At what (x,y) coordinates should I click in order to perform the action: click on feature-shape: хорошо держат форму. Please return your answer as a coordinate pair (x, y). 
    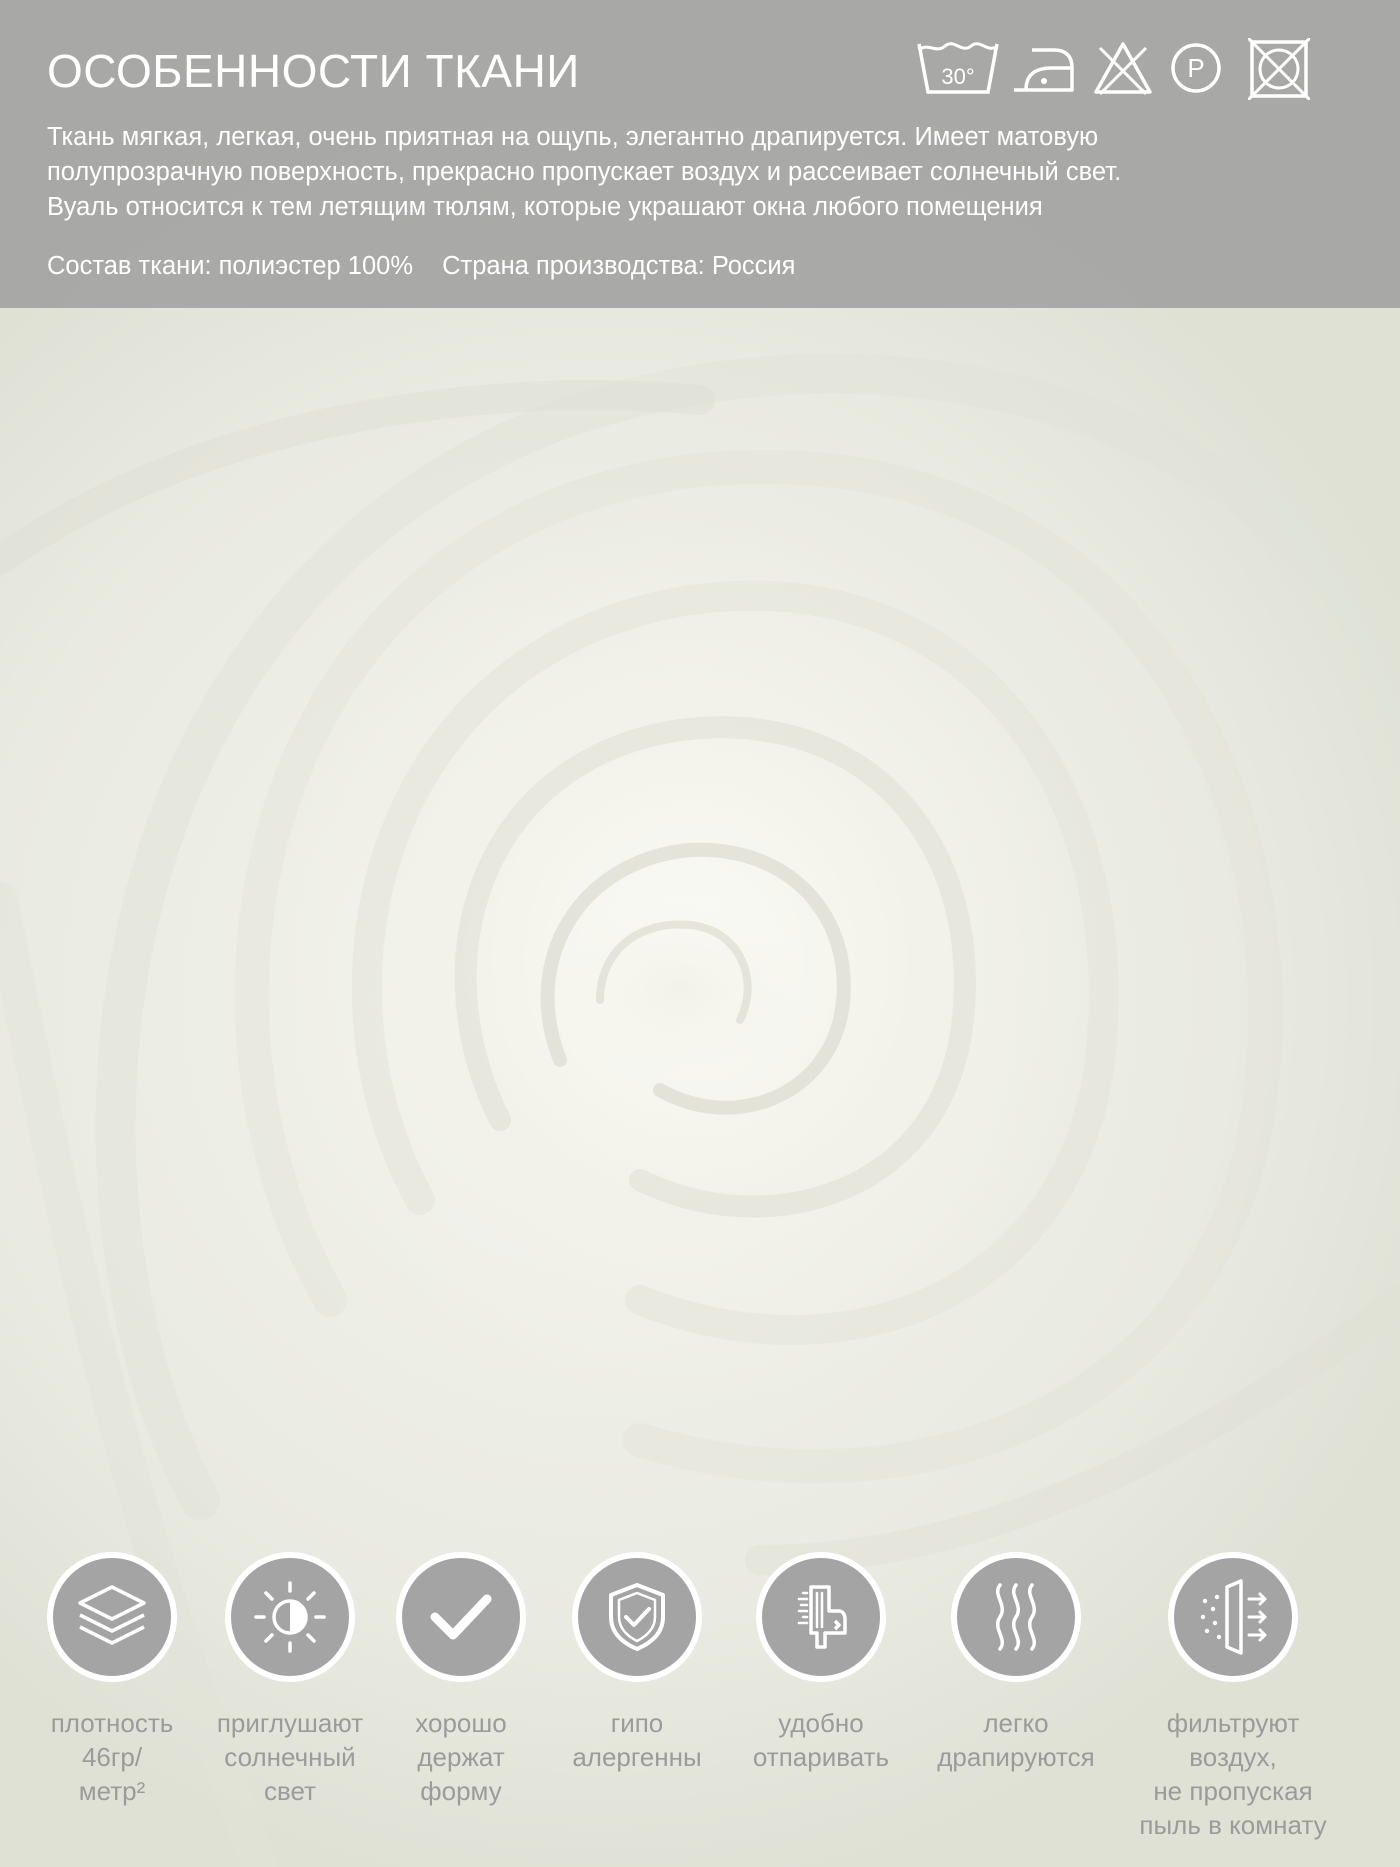
    Looking at the image, I should click on (461, 1680).